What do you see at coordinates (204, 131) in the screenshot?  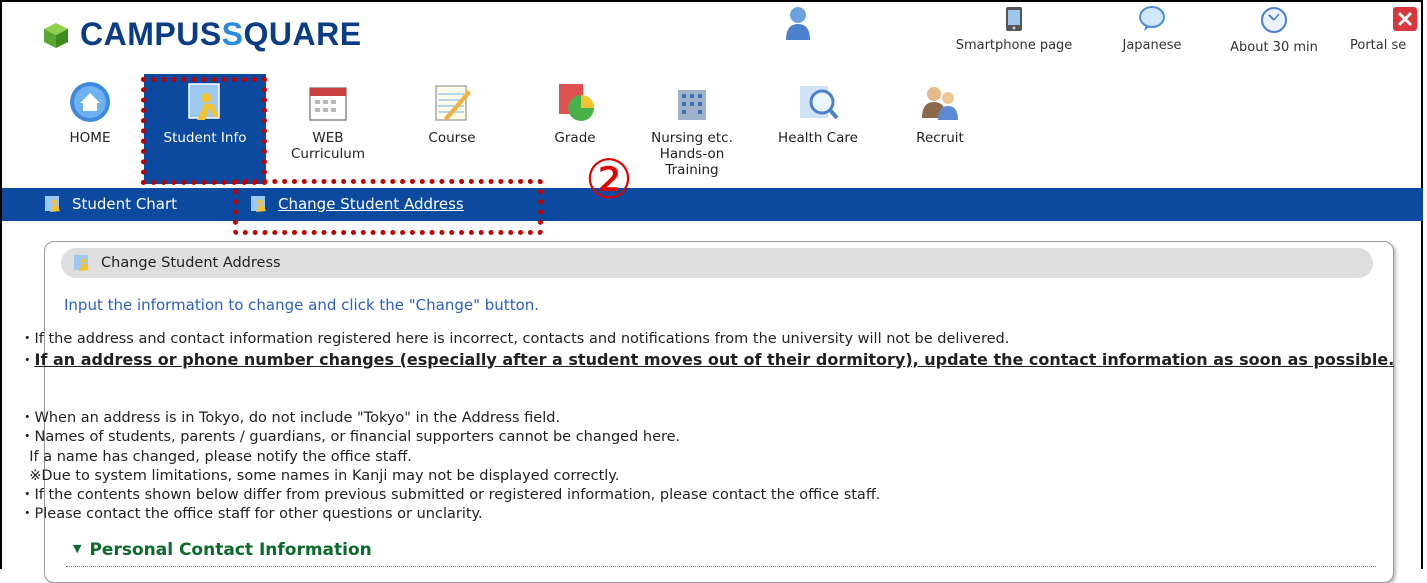 I see `highlight-student-info` at bounding box center [204, 131].